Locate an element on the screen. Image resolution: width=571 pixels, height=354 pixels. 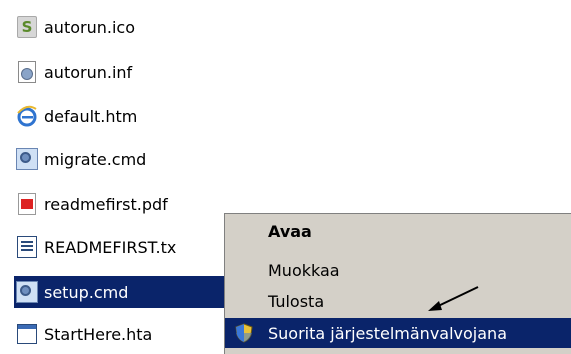
file-item-autorun-inf: autorun.inf is located at coordinates (77, 72).